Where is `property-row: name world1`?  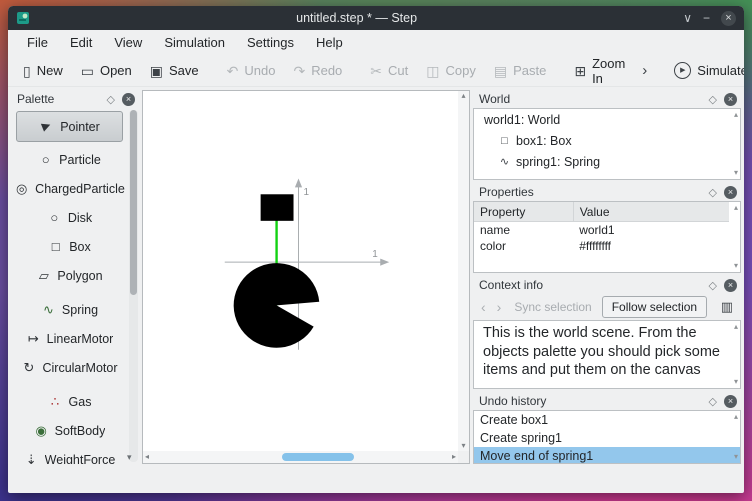 property-row: name world1 is located at coordinates (601, 230).